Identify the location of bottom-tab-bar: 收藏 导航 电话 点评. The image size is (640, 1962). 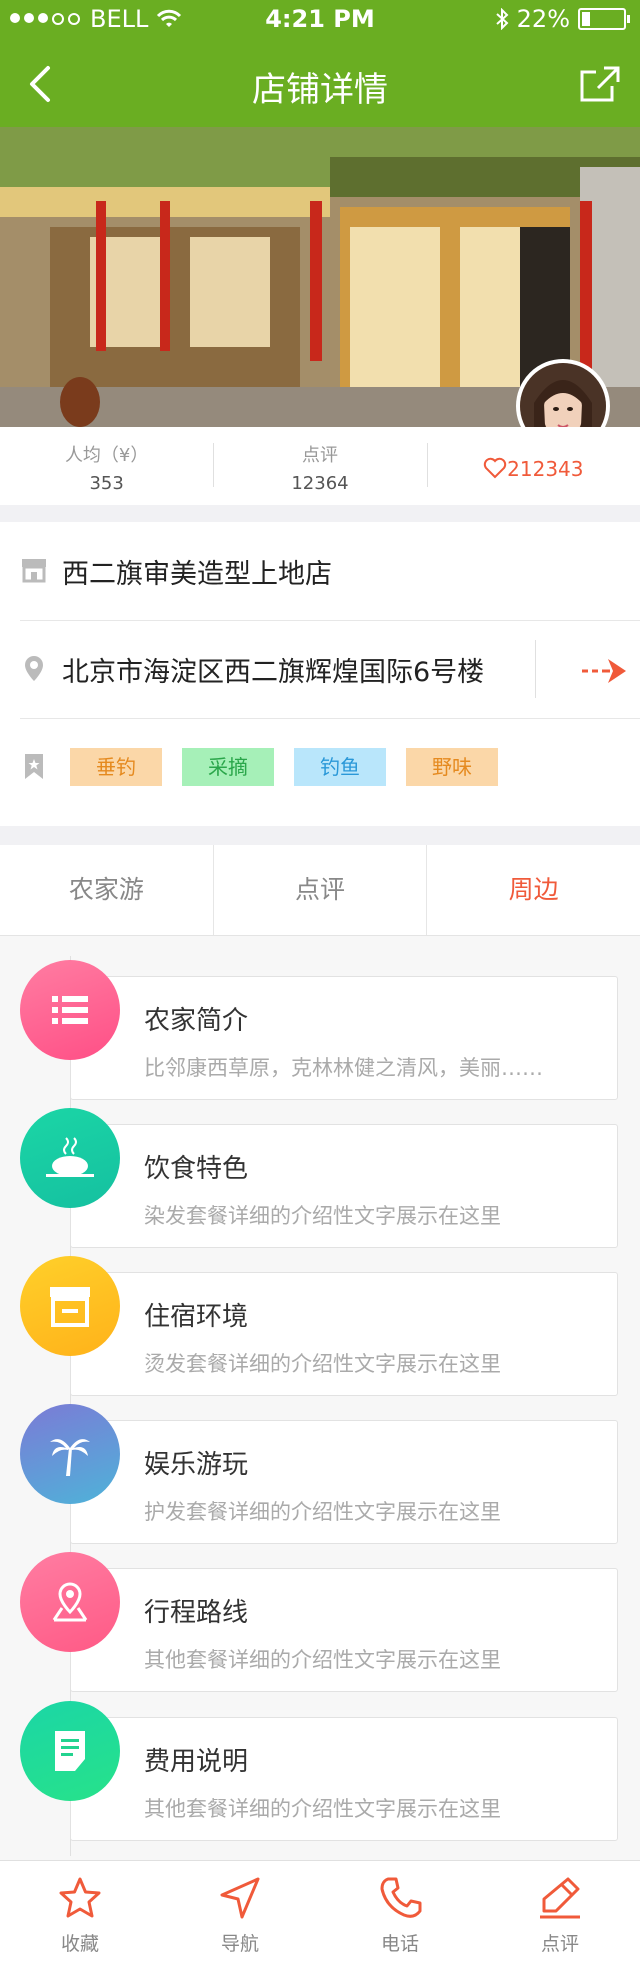
(320, 1911).